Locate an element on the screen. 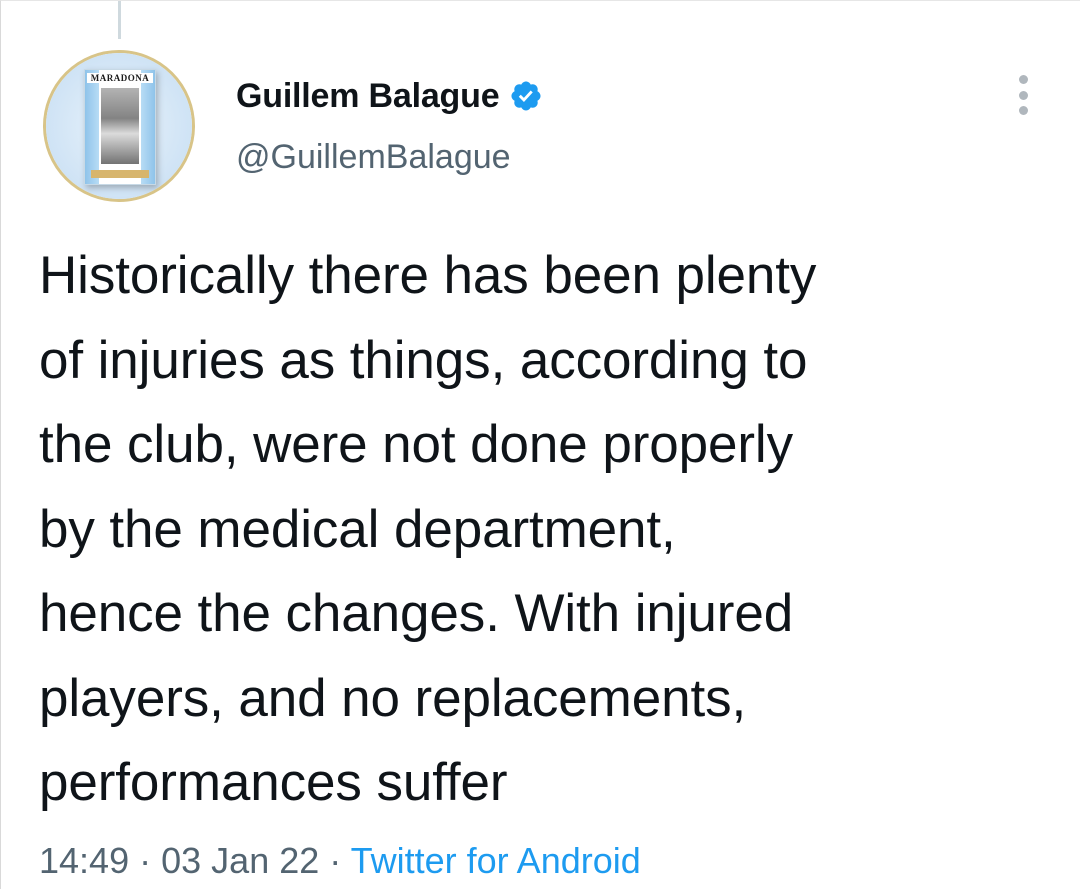 Image resolution: width=1080 pixels, height=889 pixels. tweet-text-line: by the medical department, is located at coordinates (357, 529).